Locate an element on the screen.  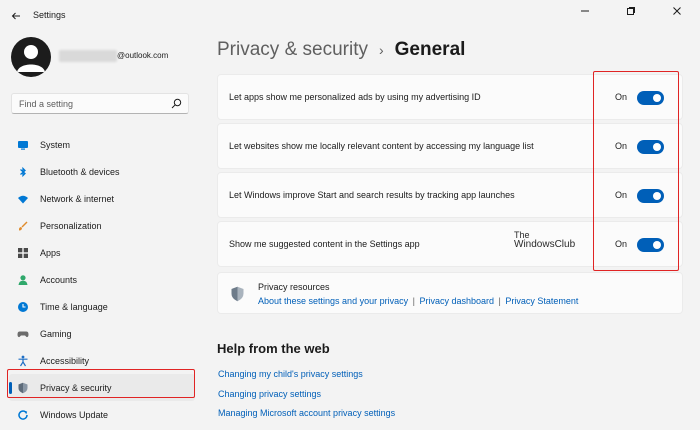
sidebar-item-privacy-security: Privacy & security is located at coordinates (102, 387).